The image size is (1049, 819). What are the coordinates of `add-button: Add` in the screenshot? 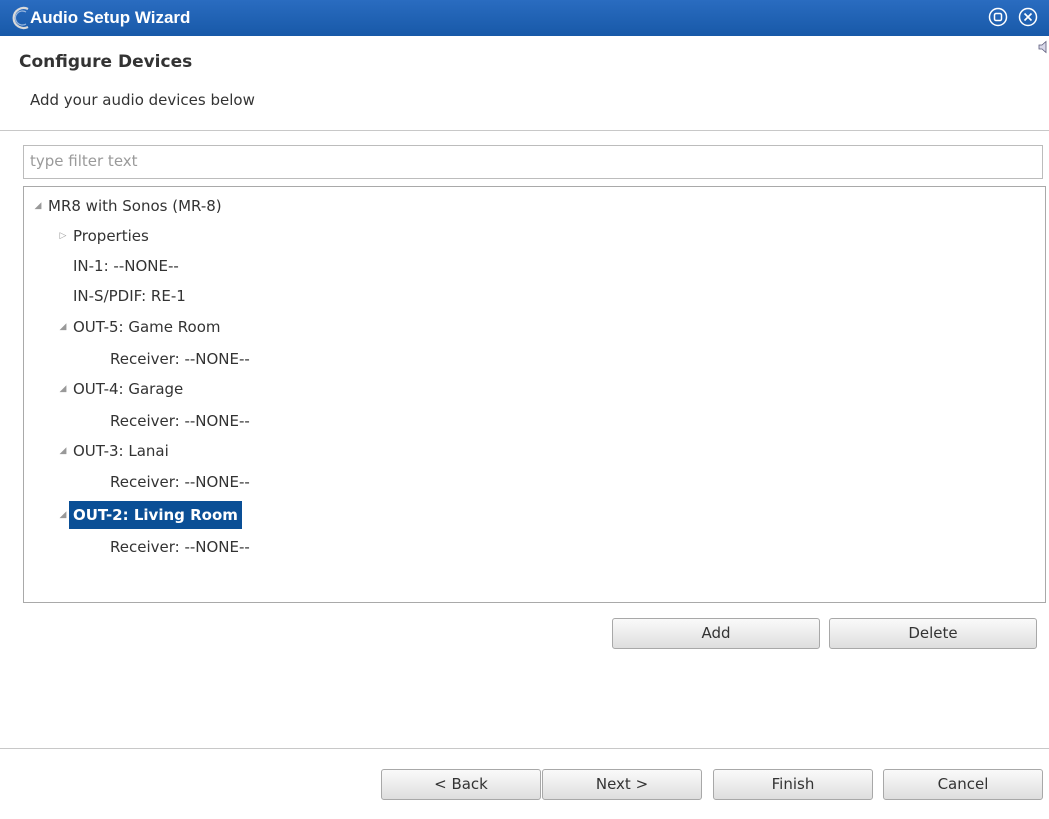 It's located at (716, 633).